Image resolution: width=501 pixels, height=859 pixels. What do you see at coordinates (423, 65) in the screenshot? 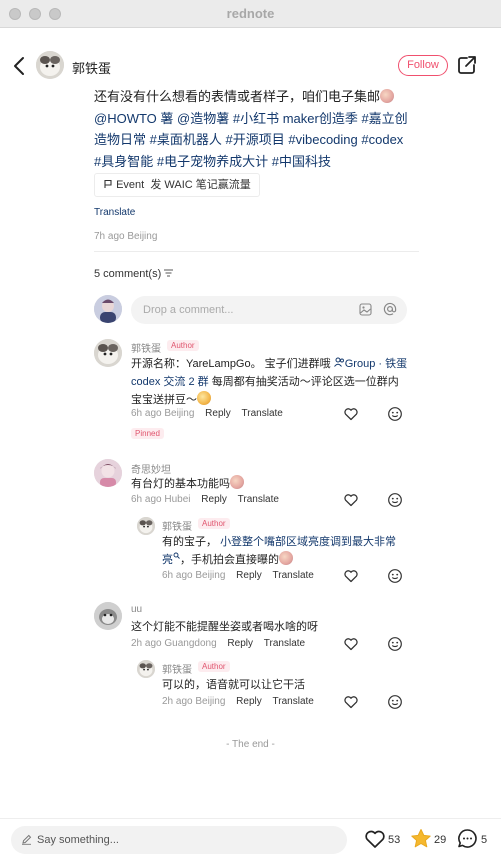
I see `follow-button: Follow` at bounding box center [423, 65].